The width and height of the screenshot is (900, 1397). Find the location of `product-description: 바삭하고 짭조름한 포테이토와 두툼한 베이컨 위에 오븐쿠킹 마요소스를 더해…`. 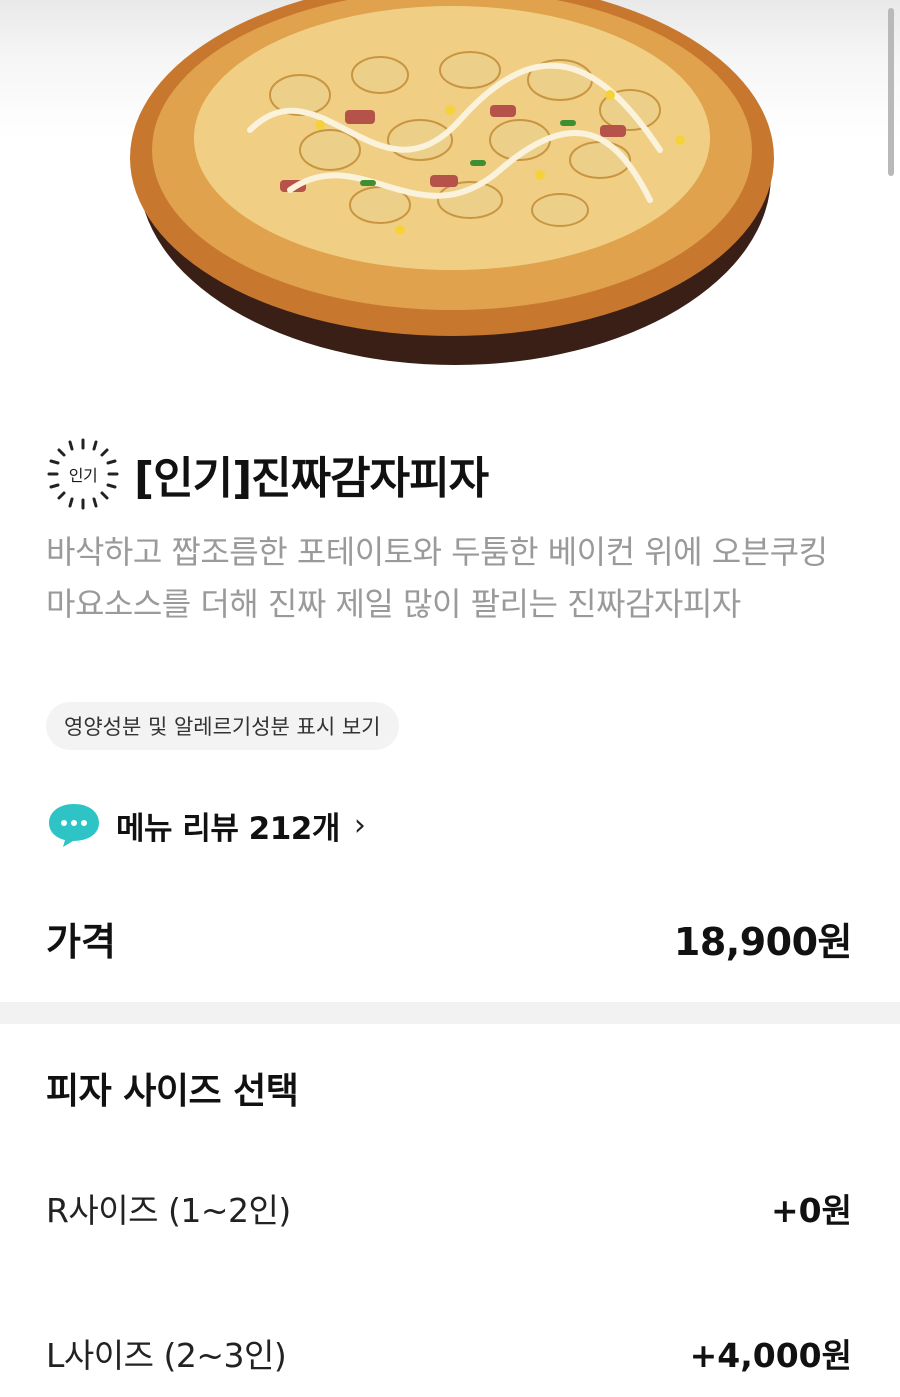

product-description: 바삭하고 짭조름한 포테이토와 두툼한 베이컨 위에 오븐쿠킹 마요소스를 더해… is located at coordinates (437, 578).